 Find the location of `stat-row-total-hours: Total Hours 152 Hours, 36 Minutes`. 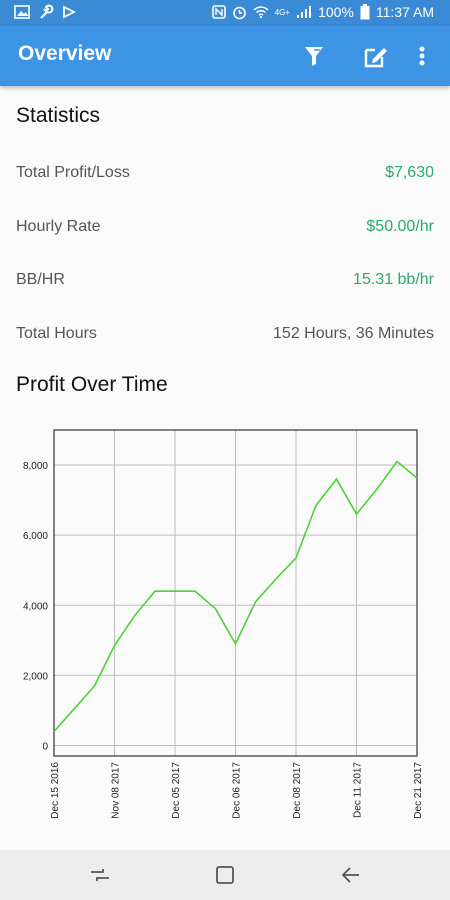

stat-row-total-hours: Total Hours 152 Hours, 36 Minutes is located at coordinates (225, 337).